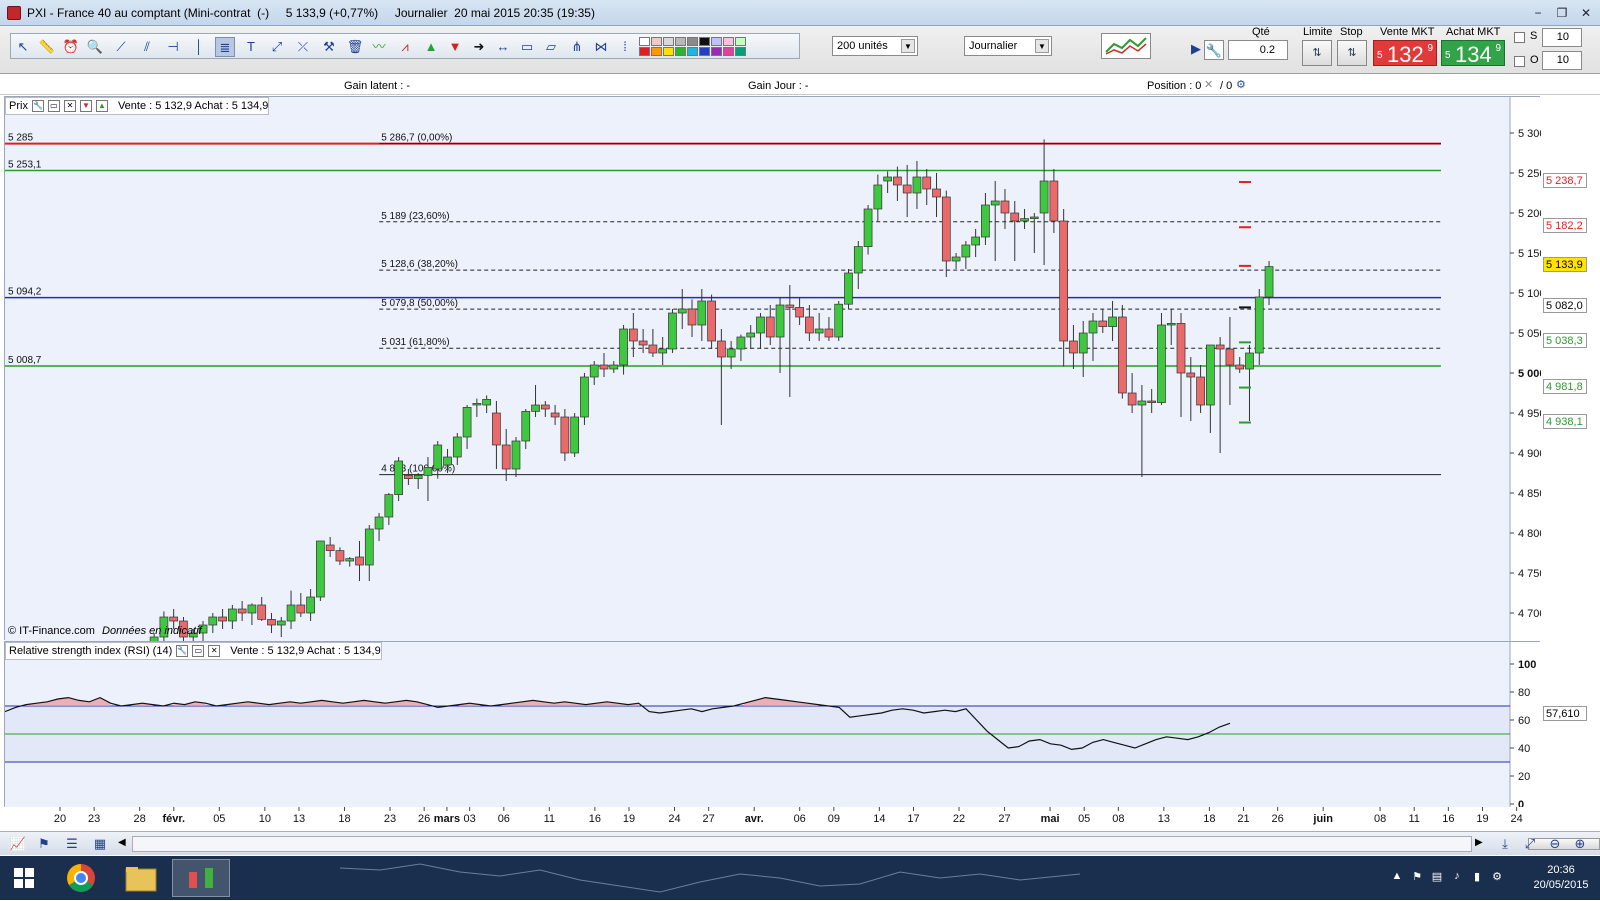 The width and height of the screenshot is (1600, 901). Describe the element at coordinates (1397, 877) in the screenshot. I see `tray-arrow-icon: ▲` at that location.